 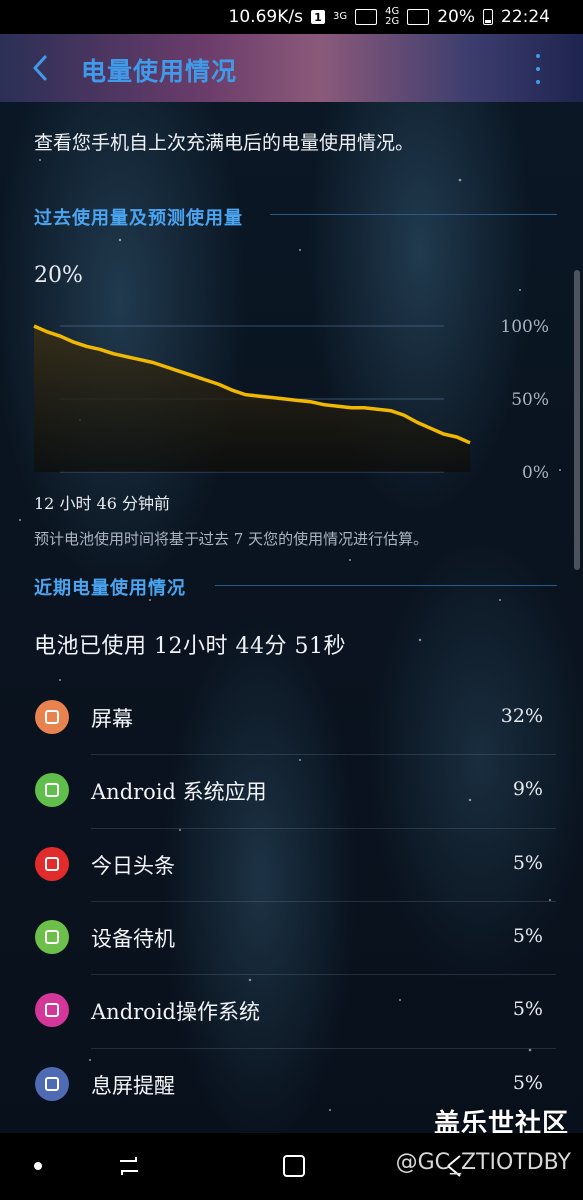 I want to click on list-item: 屏幕 32%, so click(x=291, y=717).